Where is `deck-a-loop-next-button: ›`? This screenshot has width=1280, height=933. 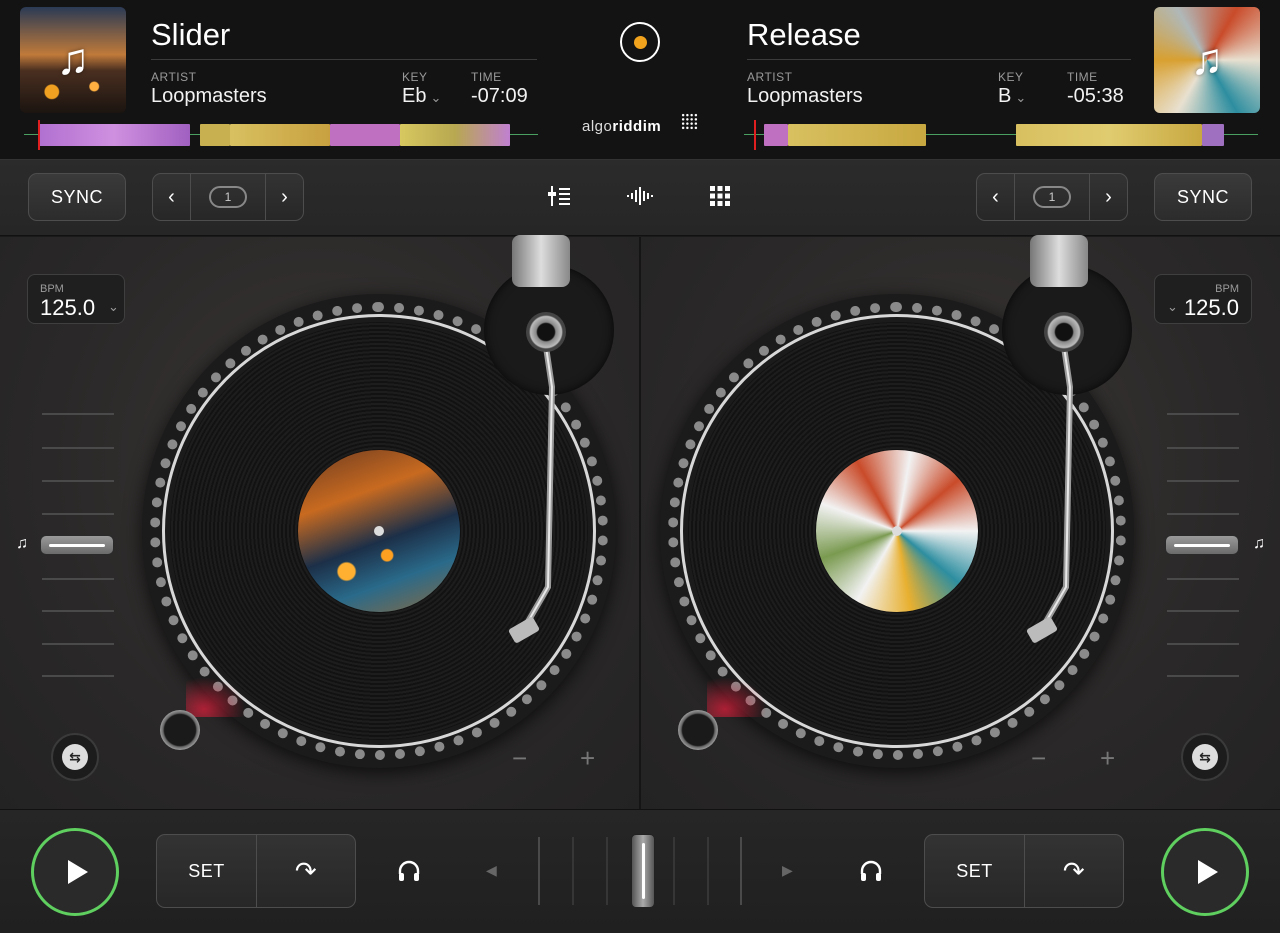 deck-a-loop-next-button: › is located at coordinates (284, 197).